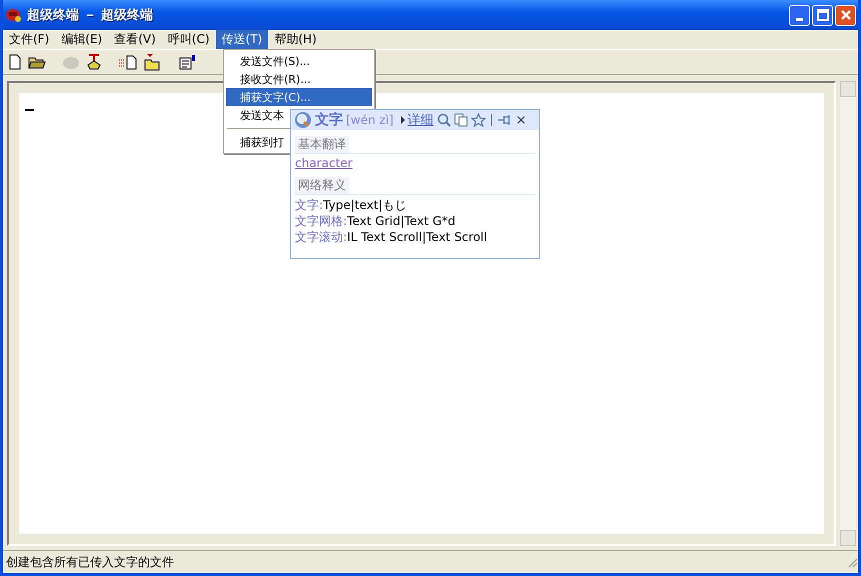 The height and width of the screenshot is (576, 861). What do you see at coordinates (309, 205) in the screenshot?
I see `term: 文字:` at bounding box center [309, 205].